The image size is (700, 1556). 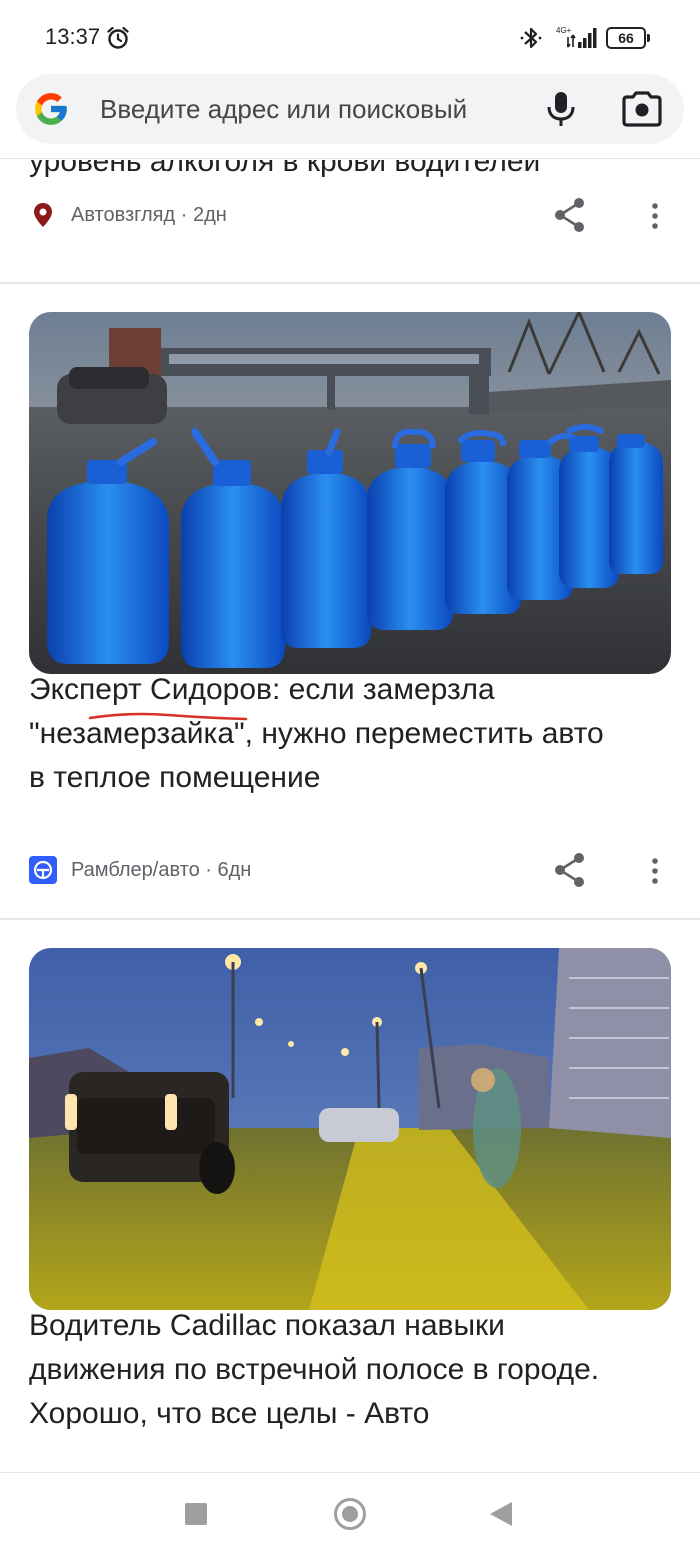 What do you see at coordinates (350, 215) in the screenshot?
I see `card-source-row: Автовзгляд · 2дн` at bounding box center [350, 215].